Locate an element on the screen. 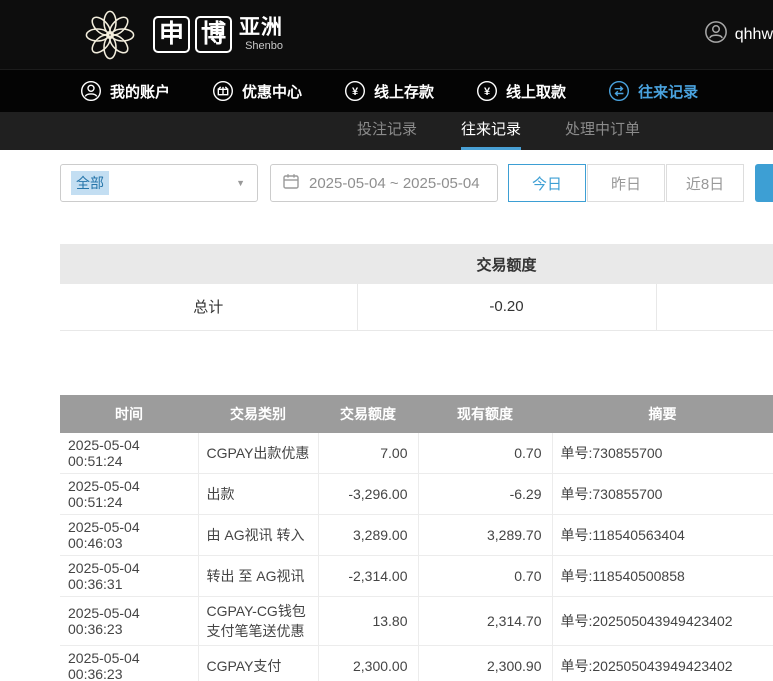 This screenshot has width=773, height=681. nav-item-label: 线上存款 is located at coordinates (404, 92).